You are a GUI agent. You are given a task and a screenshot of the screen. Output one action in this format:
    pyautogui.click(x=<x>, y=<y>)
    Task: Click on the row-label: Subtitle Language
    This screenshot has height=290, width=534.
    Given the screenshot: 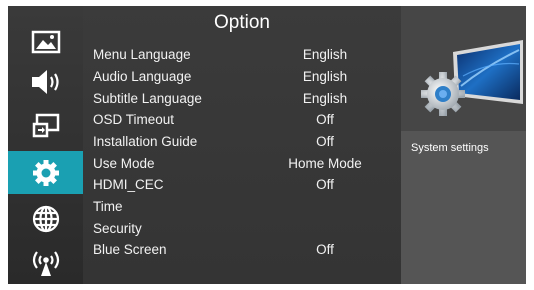 What is the action you would take?
    pyautogui.click(x=147, y=98)
    